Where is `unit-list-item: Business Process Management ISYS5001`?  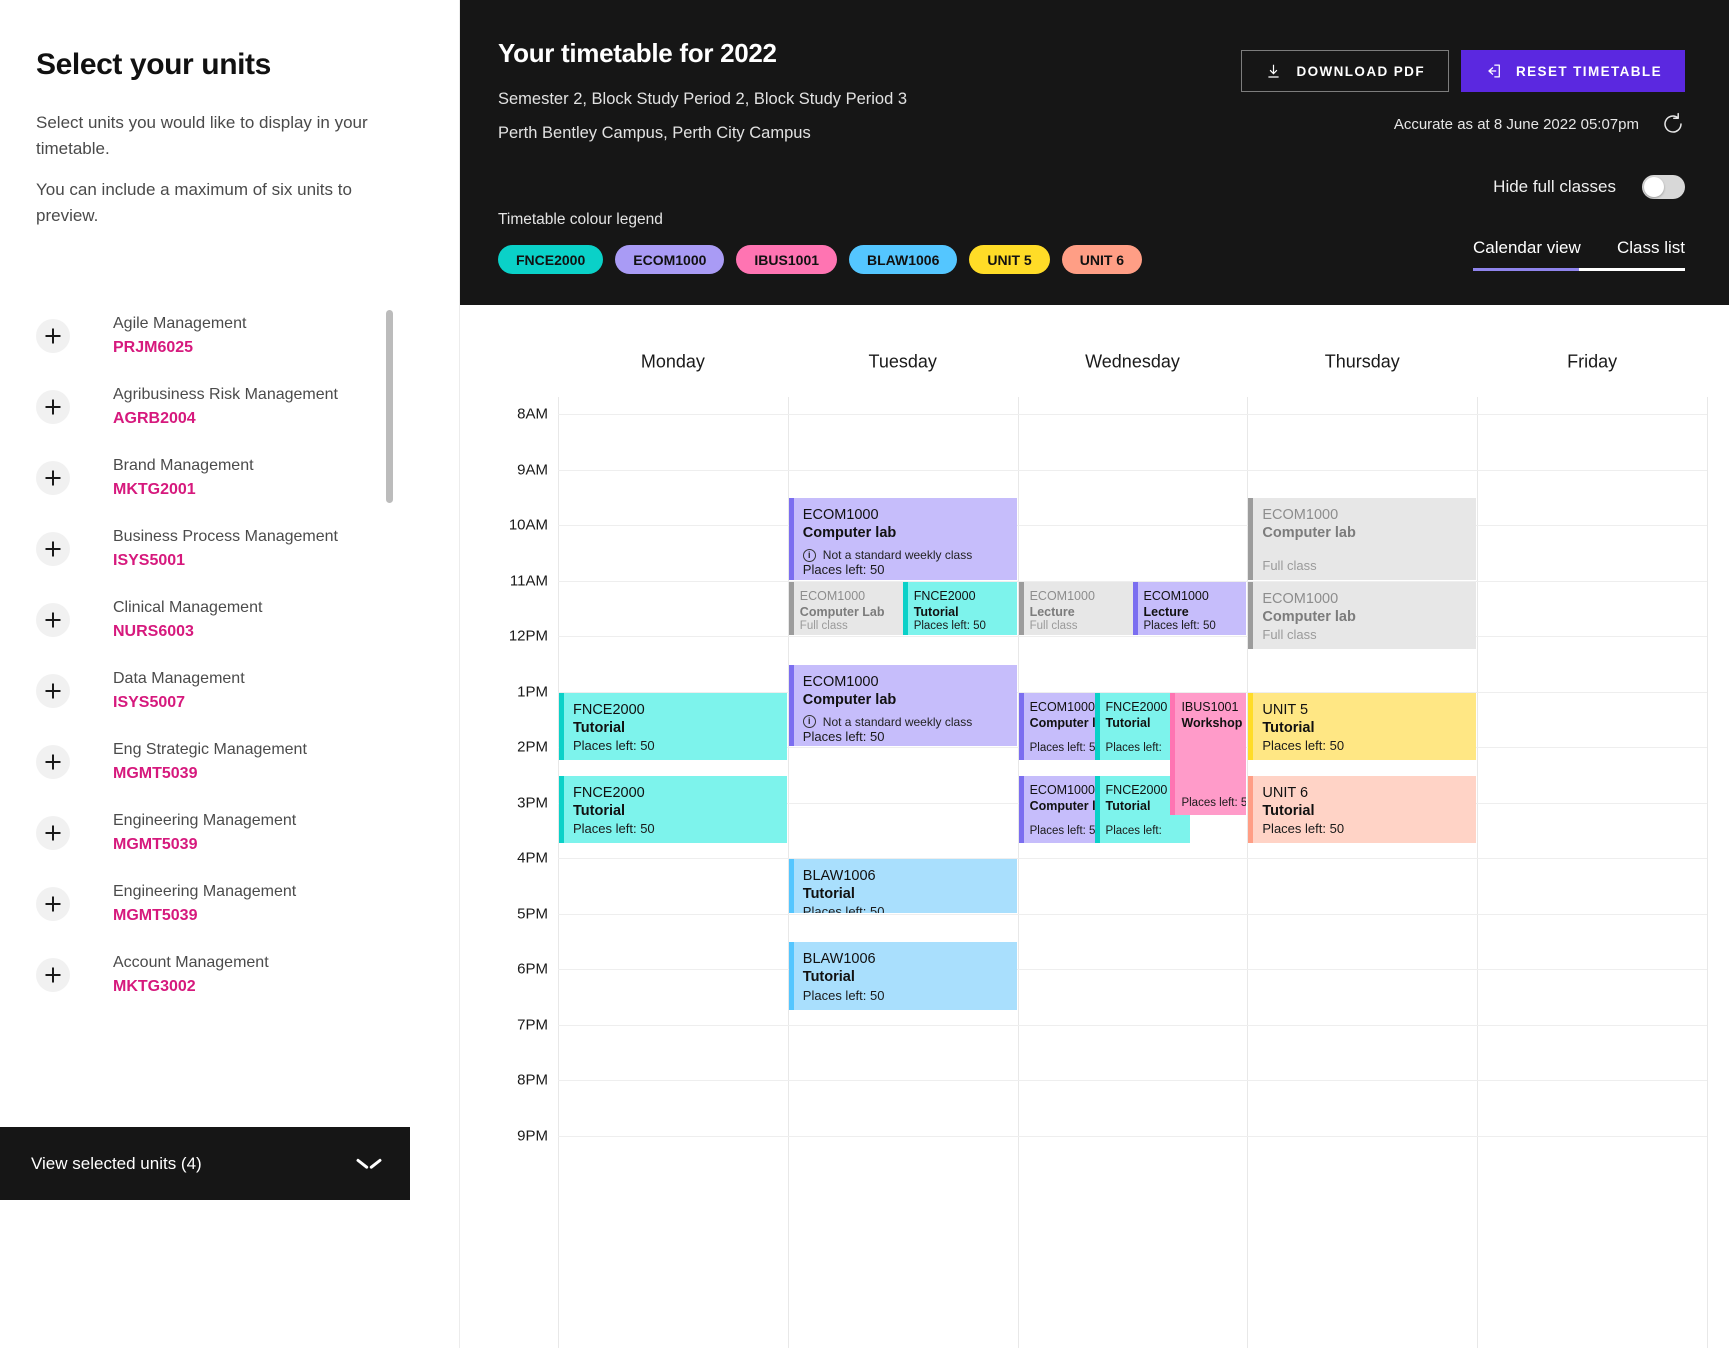
unit-list-item: Business Process Management ISYS5001 is located at coordinates (248, 548).